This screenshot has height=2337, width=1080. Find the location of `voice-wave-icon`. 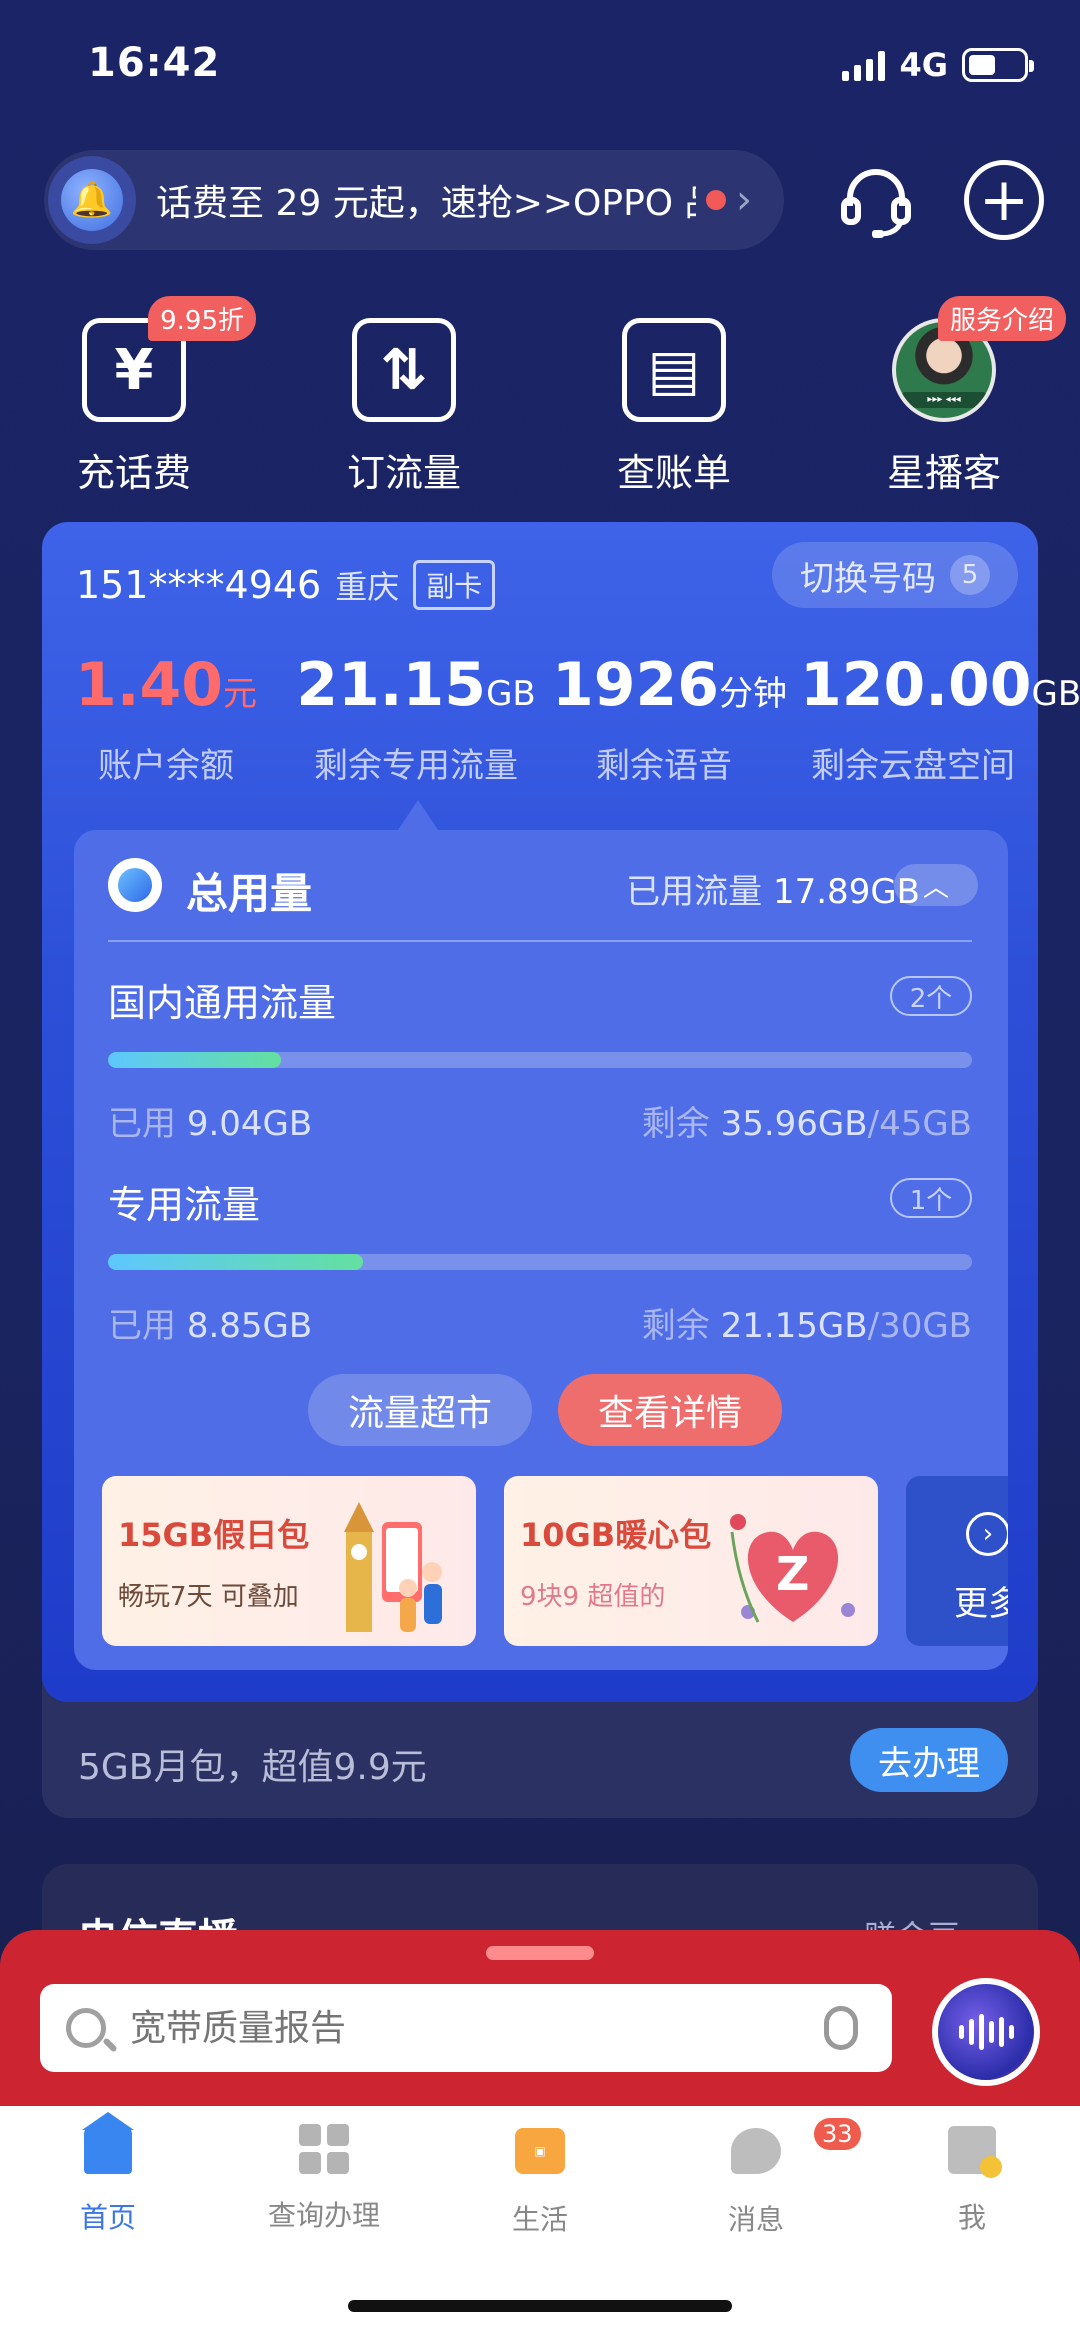

voice-wave-icon is located at coordinates (986, 2032).